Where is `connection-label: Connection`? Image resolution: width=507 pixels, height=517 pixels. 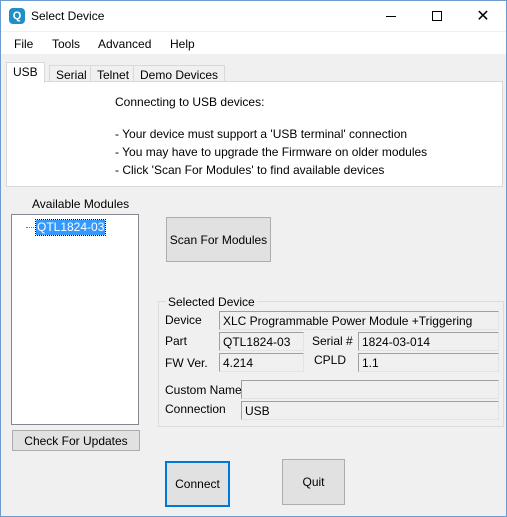 connection-label: Connection is located at coordinates (195, 409).